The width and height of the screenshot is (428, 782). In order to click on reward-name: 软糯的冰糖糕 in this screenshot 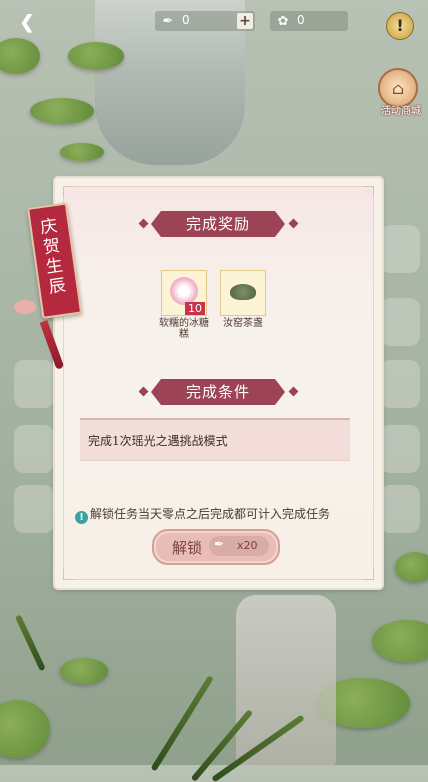, I will do `click(184, 329)`.